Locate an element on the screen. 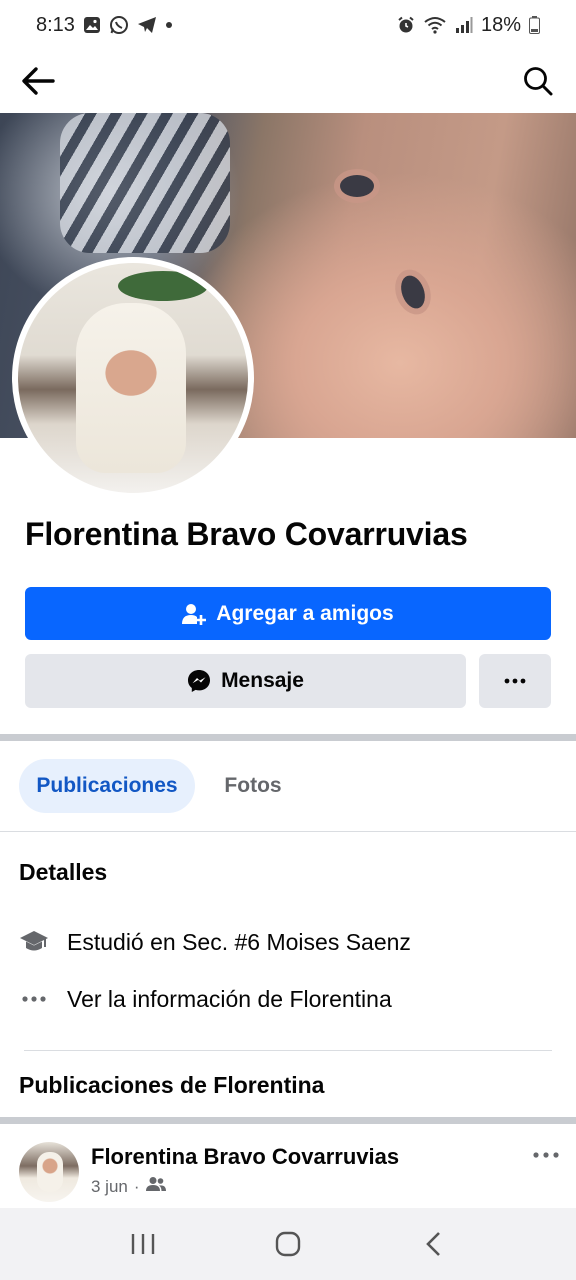 The height and width of the screenshot is (1280, 576). tabs-divider is located at coordinates (288, 831).